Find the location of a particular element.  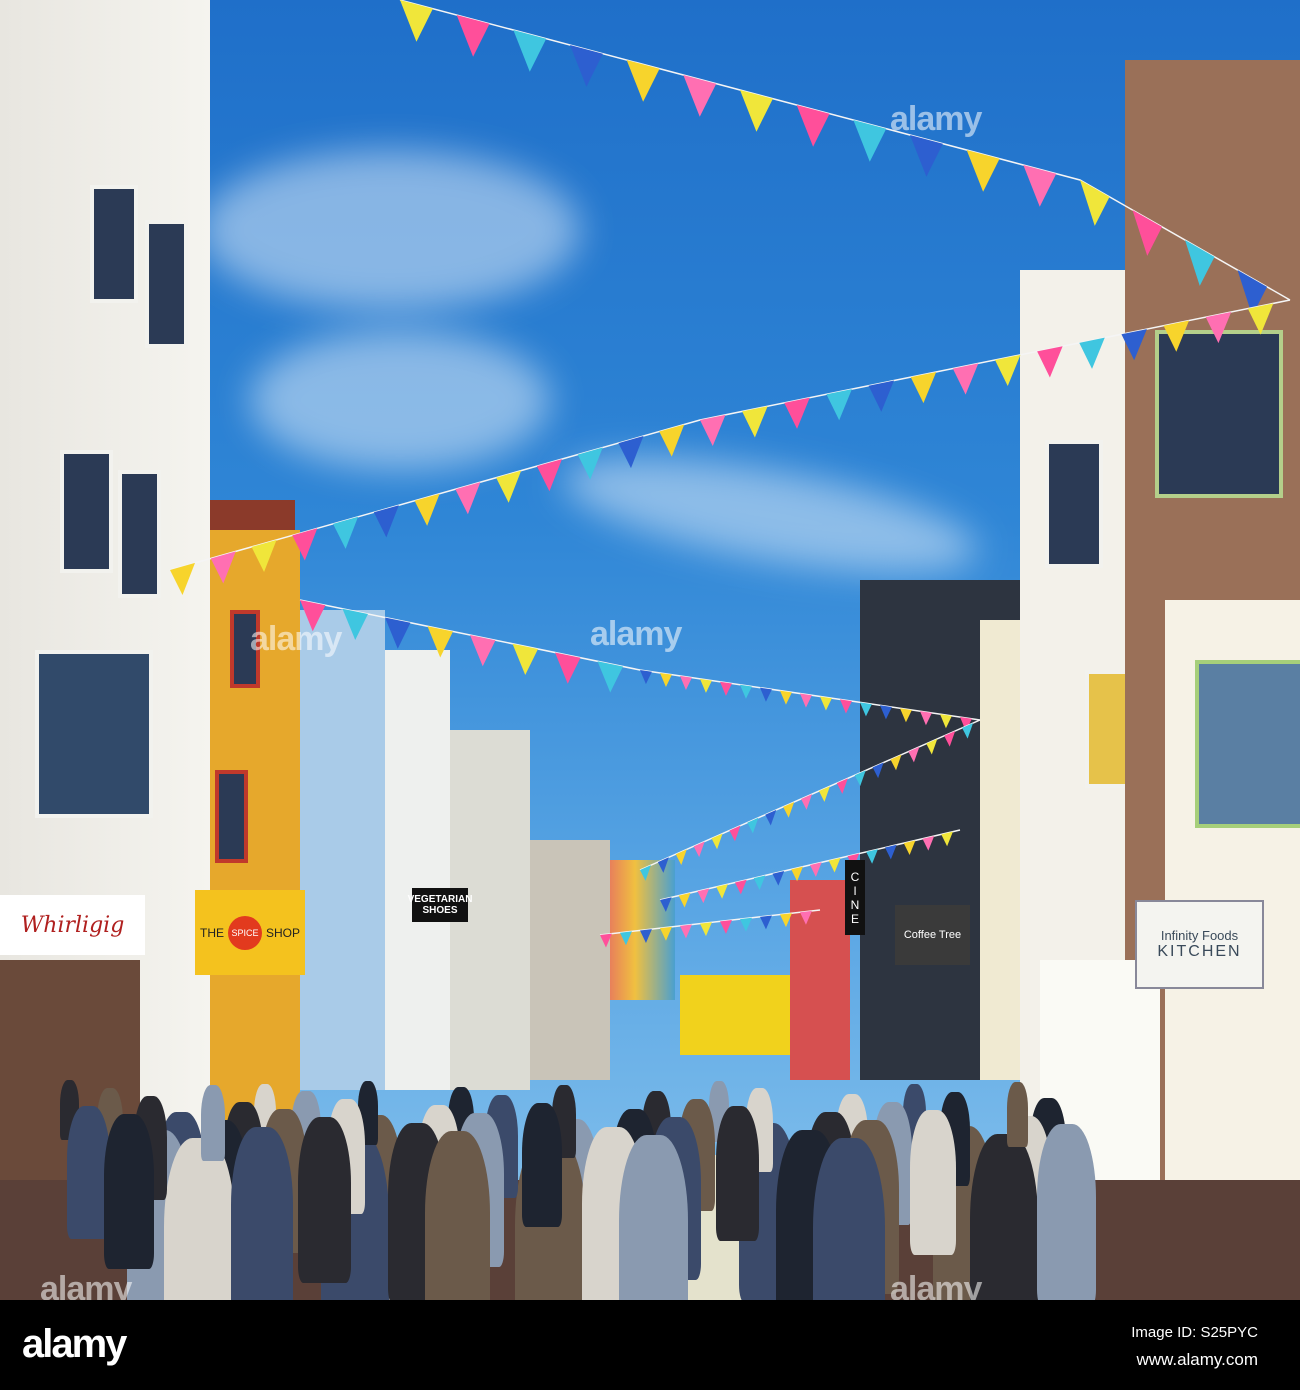

sign-text: Whirligig is located at coordinates (72, 925).